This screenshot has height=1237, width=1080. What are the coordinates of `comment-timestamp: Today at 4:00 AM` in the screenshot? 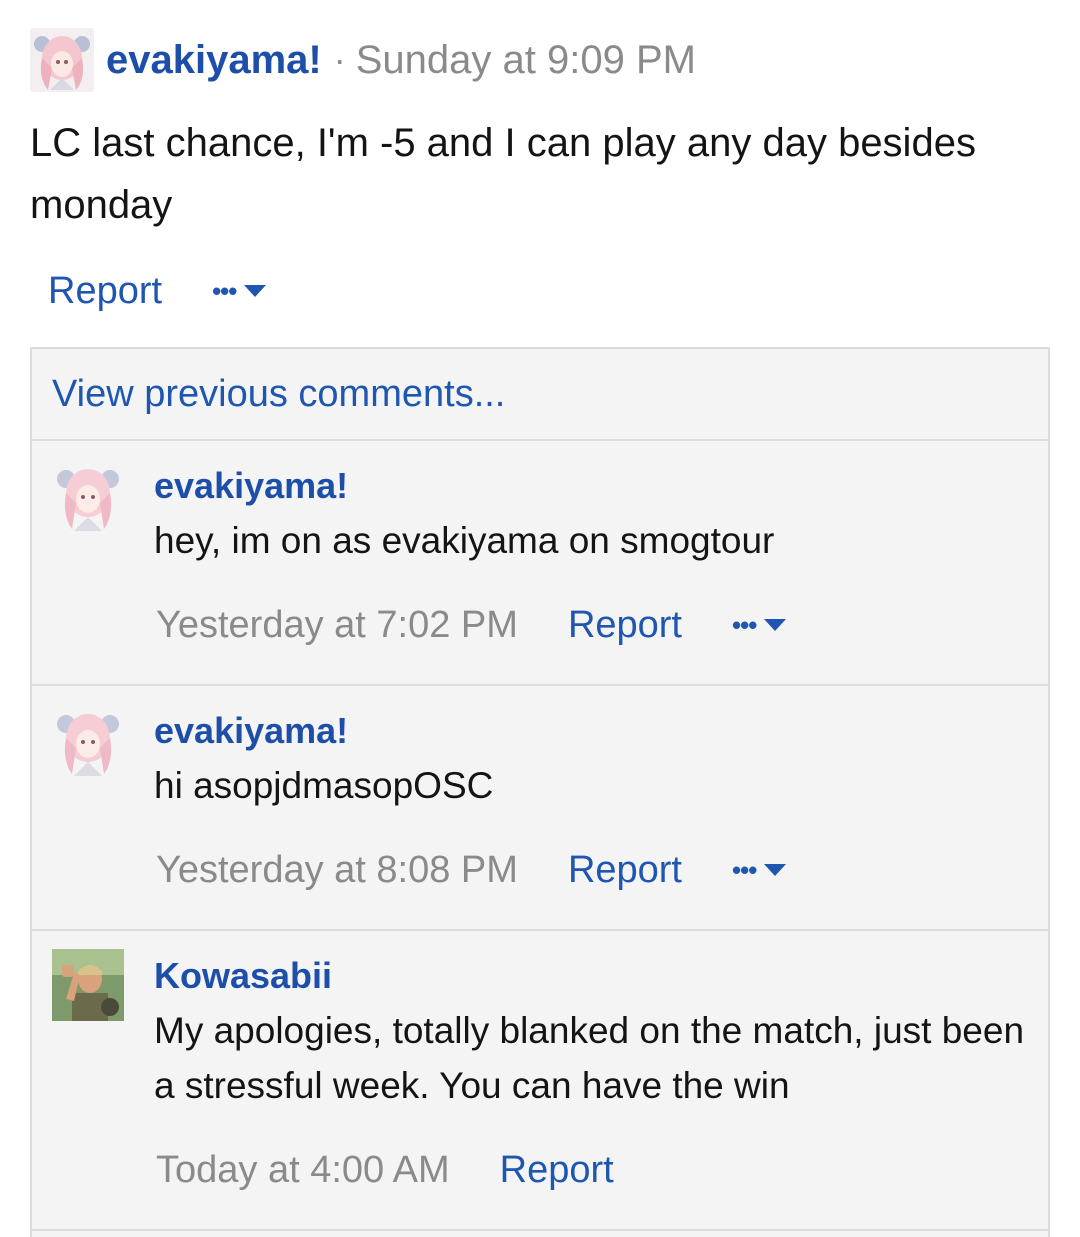 It's located at (303, 1170).